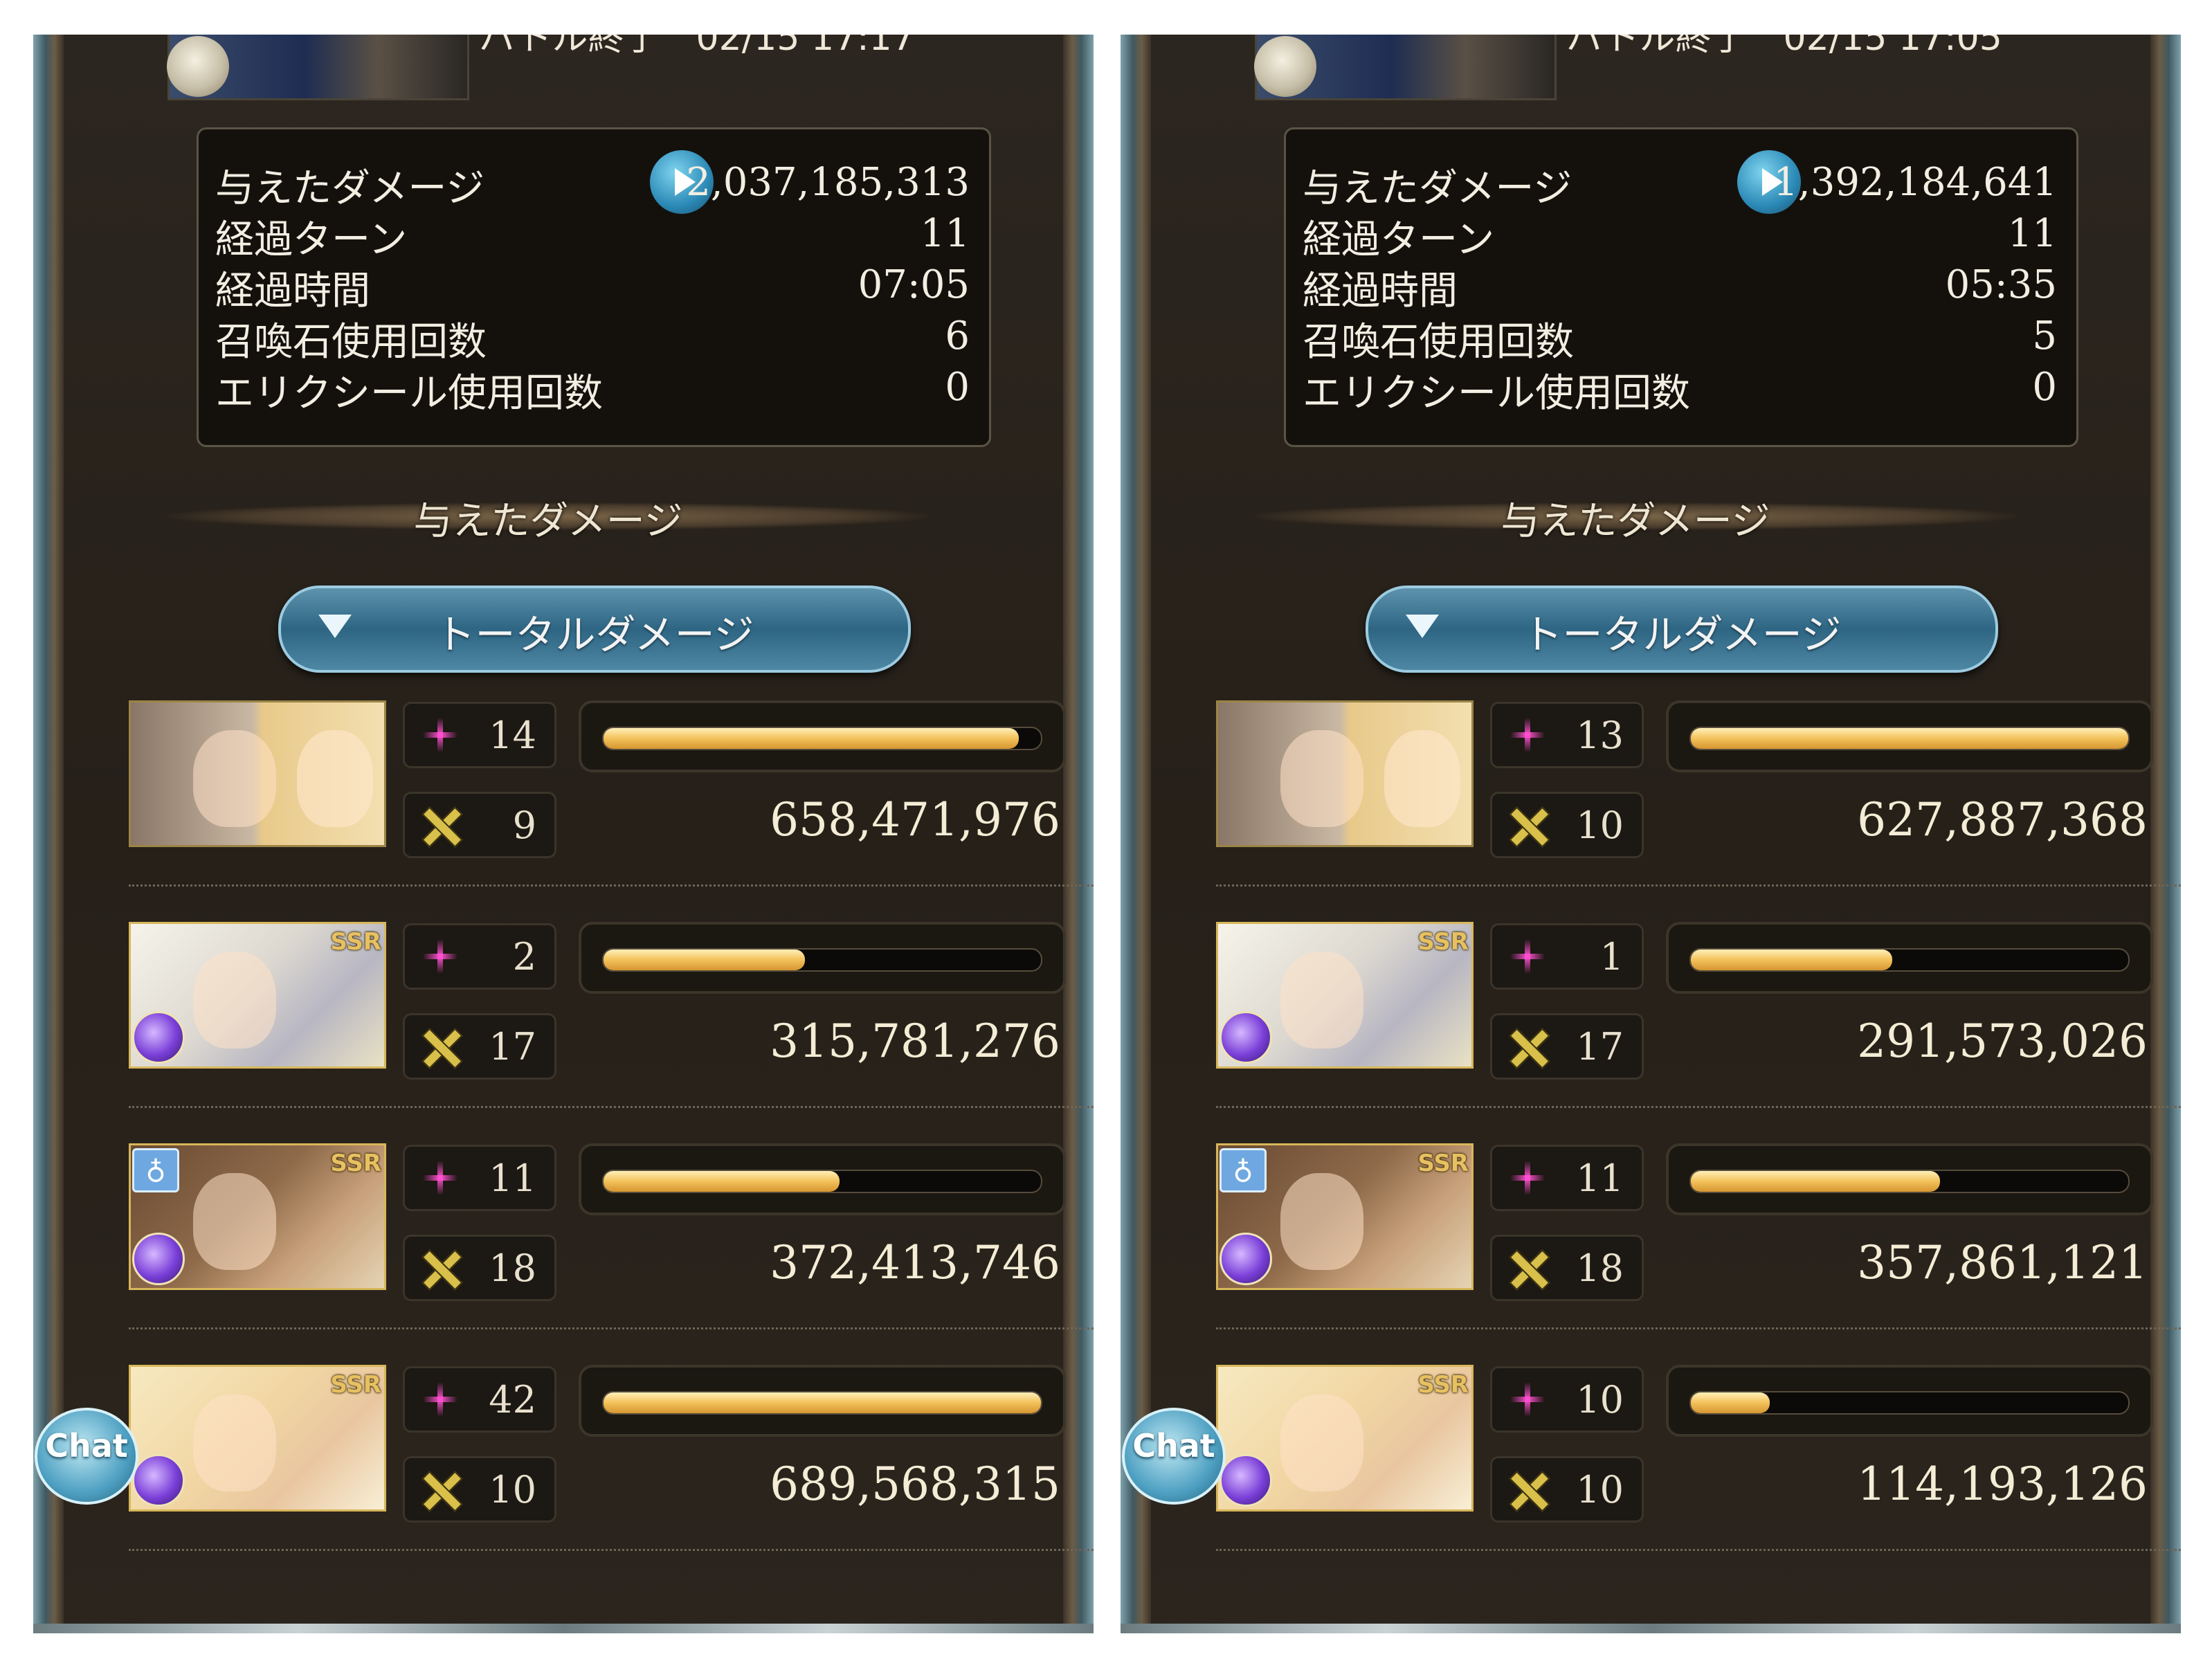  Describe the element at coordinates (1567, 1399) in the screenshot. I see `skill-count-box: 10` at that location.